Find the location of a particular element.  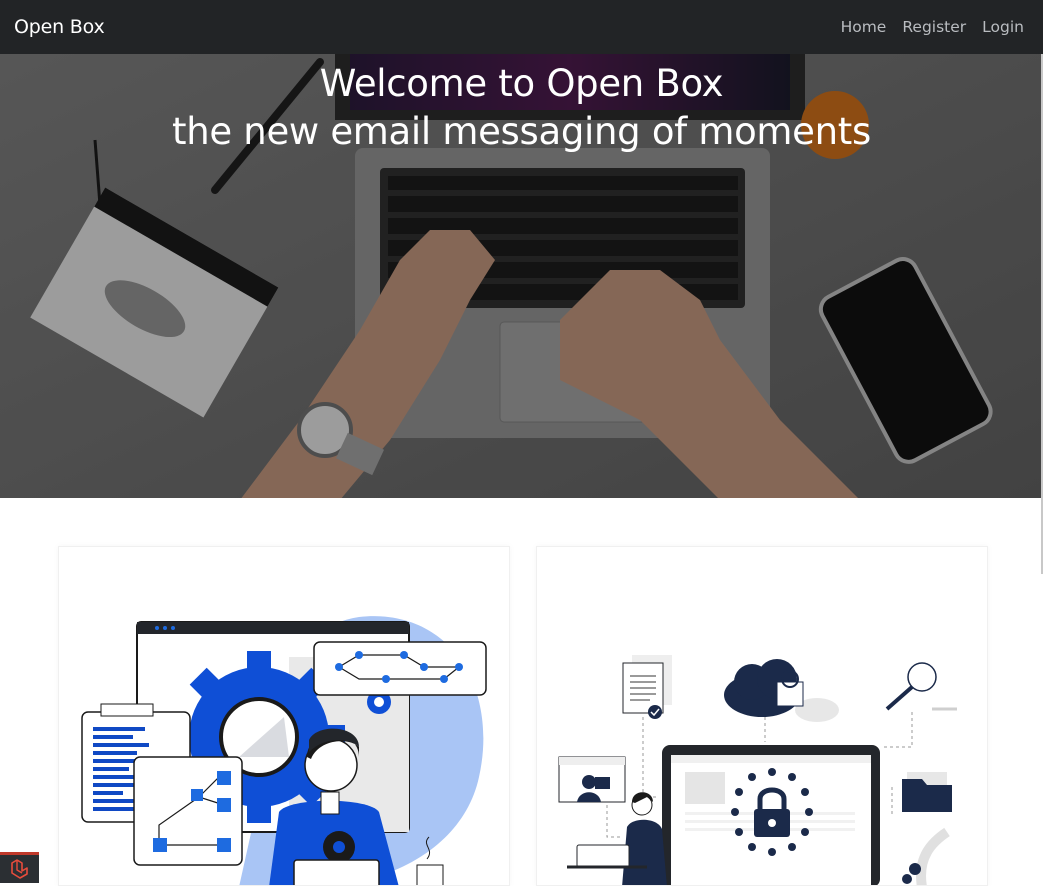

nav-links: Home Register Login is located at coordinates (932, 27).